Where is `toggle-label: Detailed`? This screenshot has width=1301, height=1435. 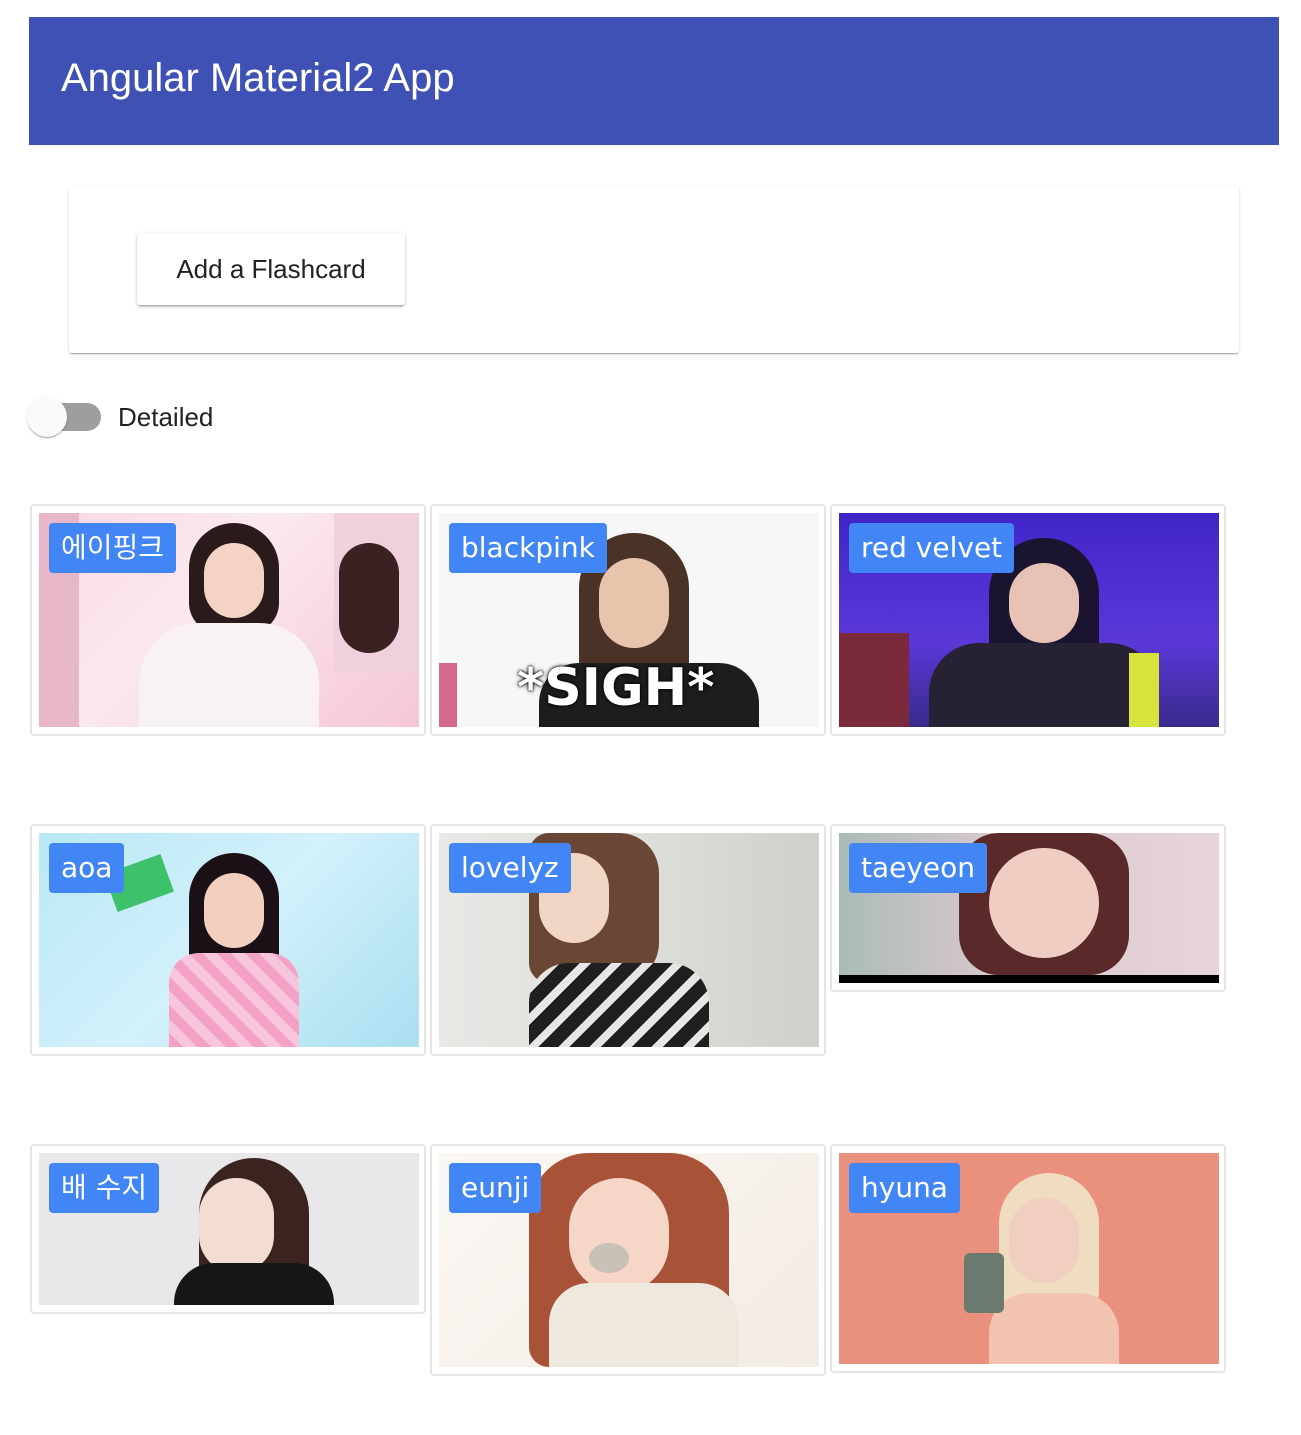 toggle-label: Detailed is located at coordinates (166, 416).